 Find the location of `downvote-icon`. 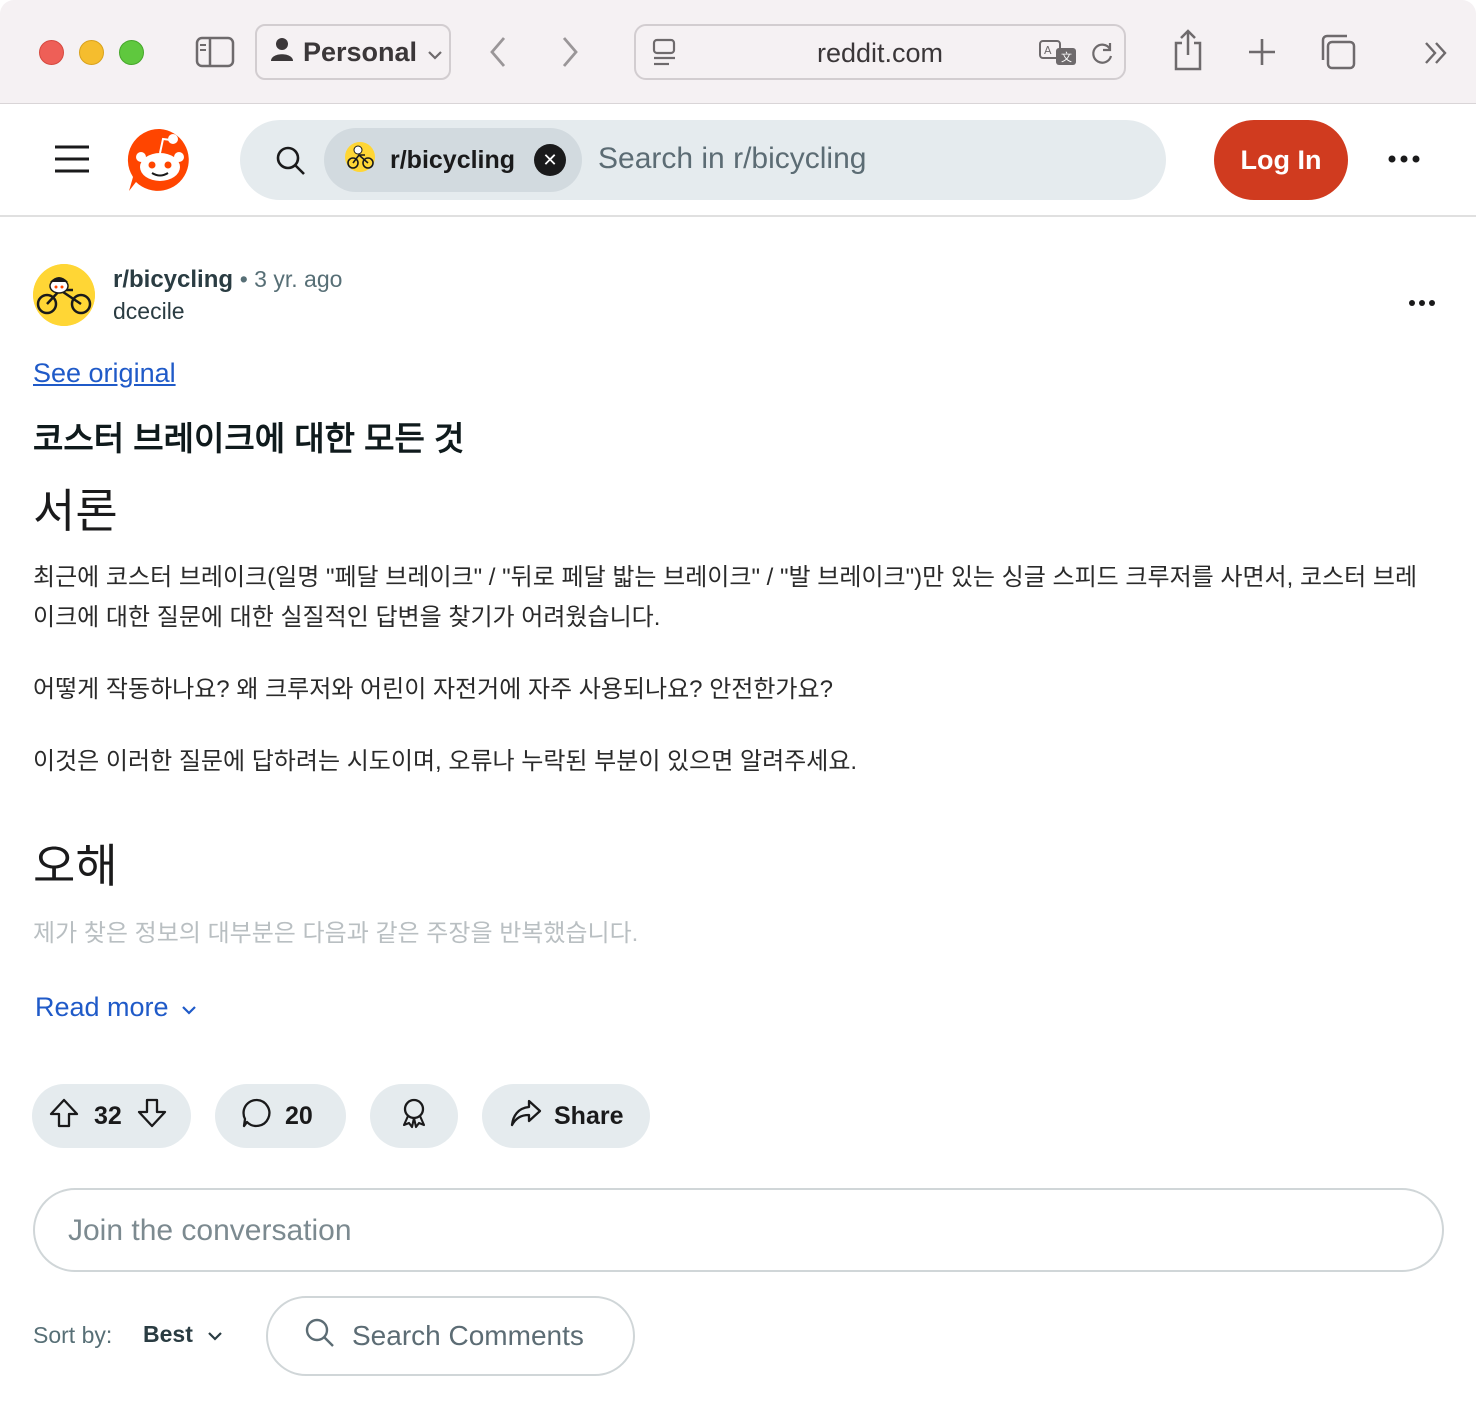

downvote-icon is located at coordinates (152, 1116).